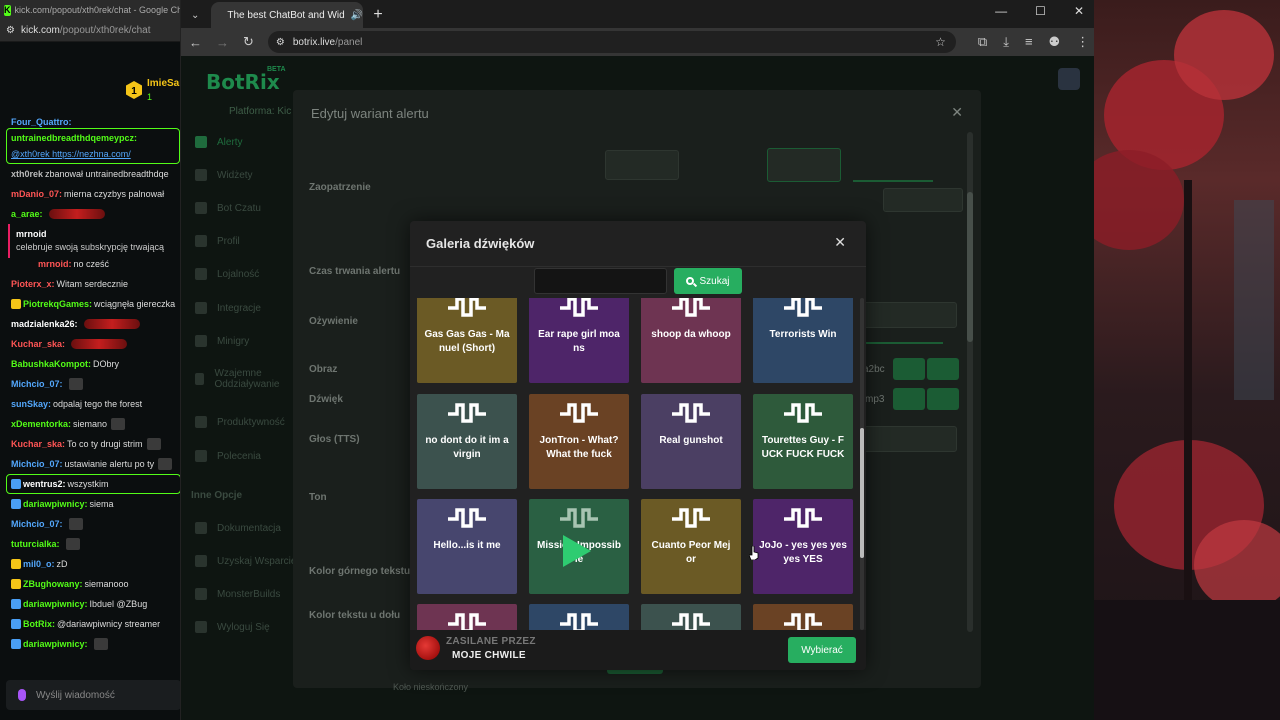 The image size is (1280, 720). Describe the element at coordinates (803, 441) in the screenshot. I see `sound-tile: Tourettes Guy - F UCK FUCK FUCK` at that location.